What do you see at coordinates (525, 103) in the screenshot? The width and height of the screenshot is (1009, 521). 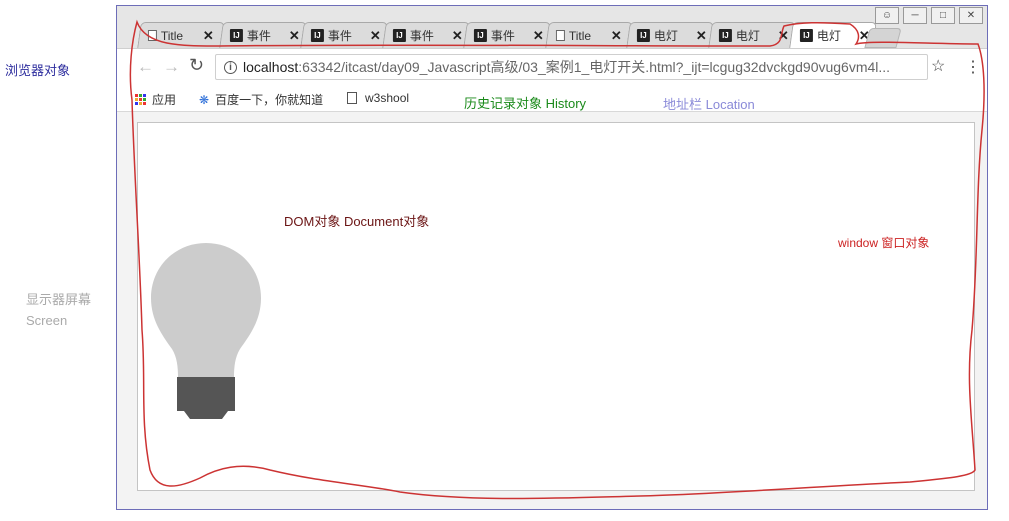 I see `history-annotation: 历史记录对象 History` at bounding box center [525, 103].